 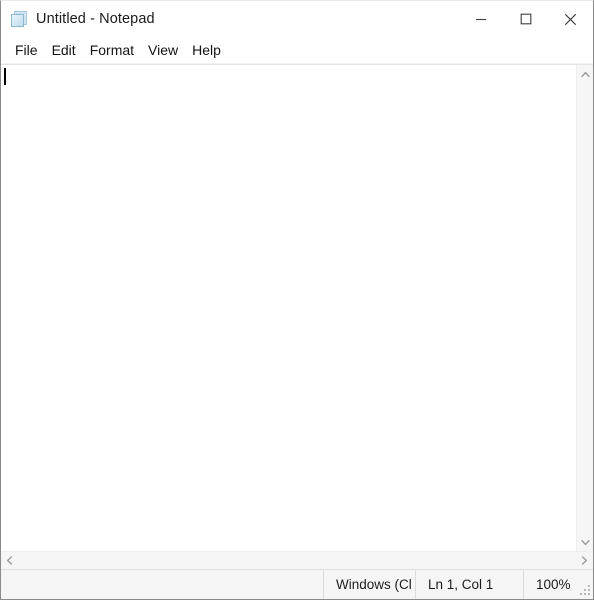 What do you see at coordinates (95, 18) in the screenshot?
I see `window-title: Untitled - Notepad` at bounding box center [95, 18].